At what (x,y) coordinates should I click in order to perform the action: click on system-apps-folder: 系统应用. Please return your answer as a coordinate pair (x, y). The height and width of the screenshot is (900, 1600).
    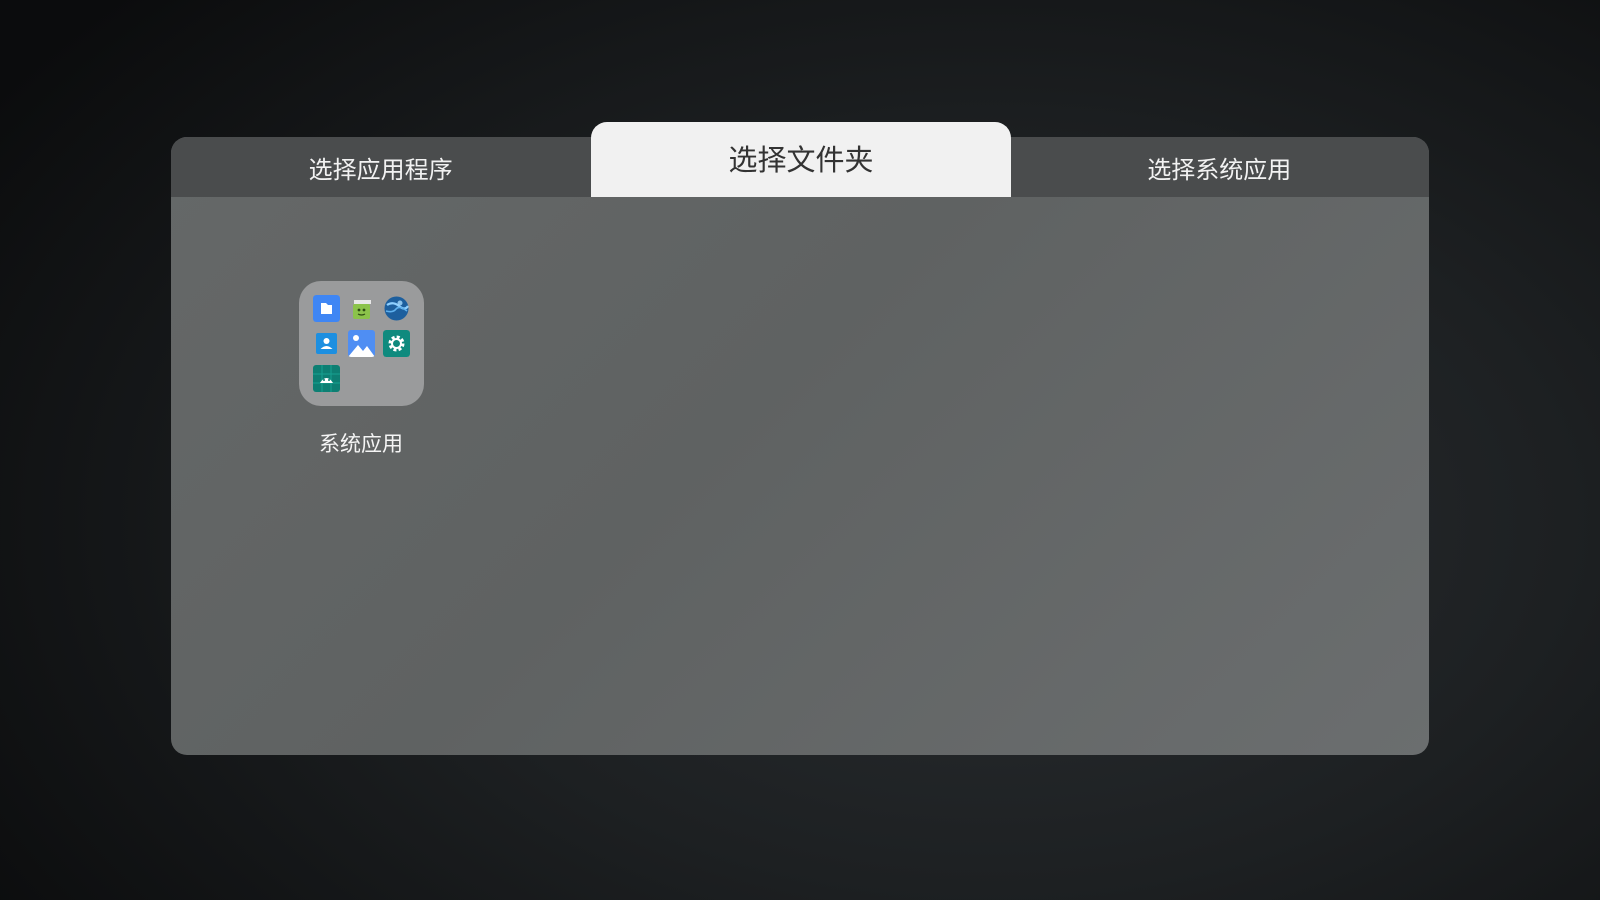
    Looking at the image, I should click on (361, 369).